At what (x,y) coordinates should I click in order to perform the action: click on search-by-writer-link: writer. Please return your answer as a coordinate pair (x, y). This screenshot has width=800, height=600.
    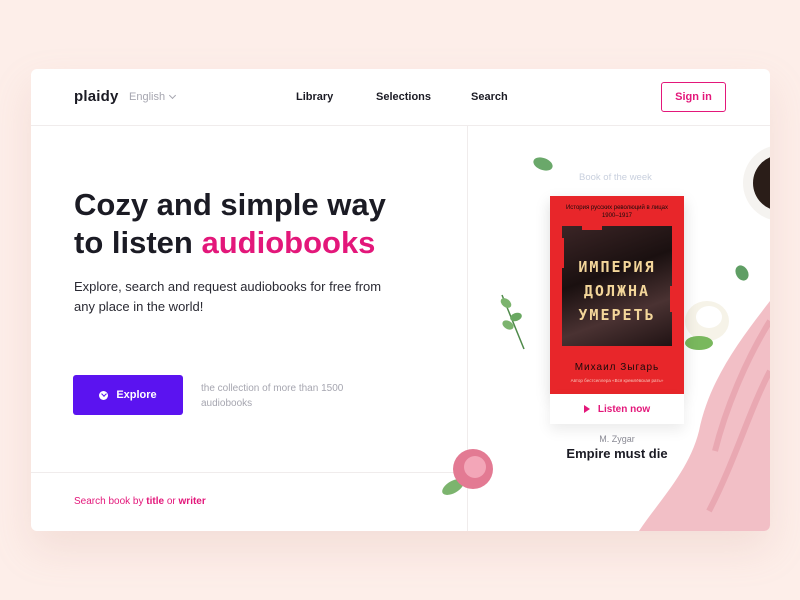
    Looking at the image, I should click on (192, 501).